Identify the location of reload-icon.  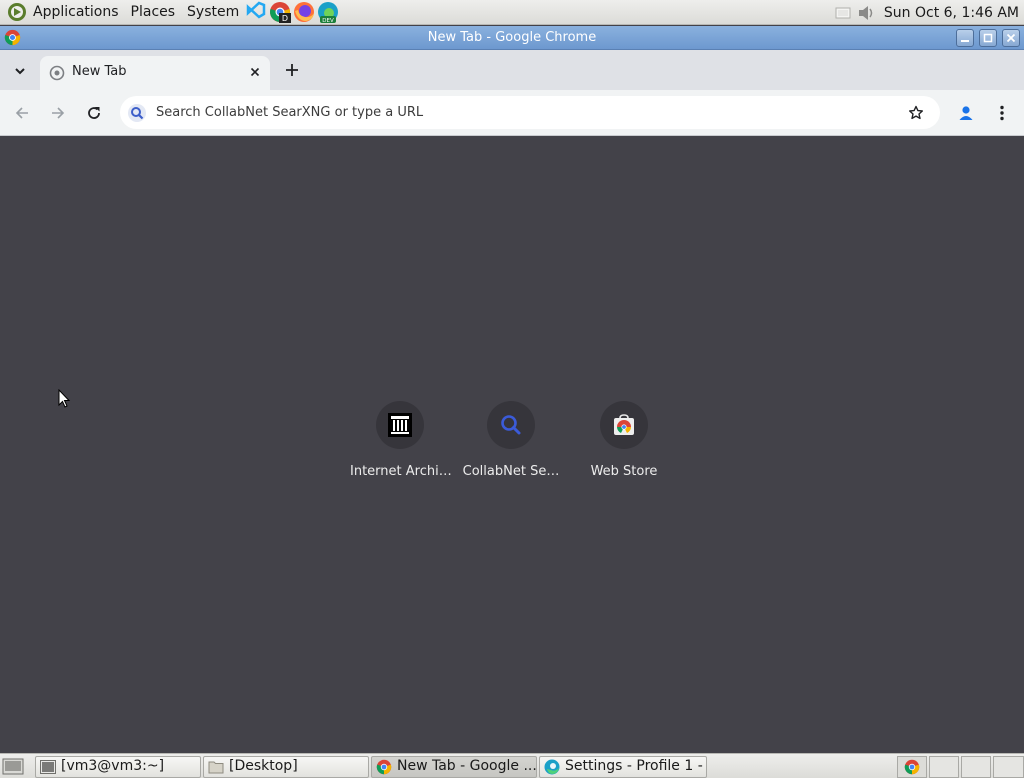
(94, 113).